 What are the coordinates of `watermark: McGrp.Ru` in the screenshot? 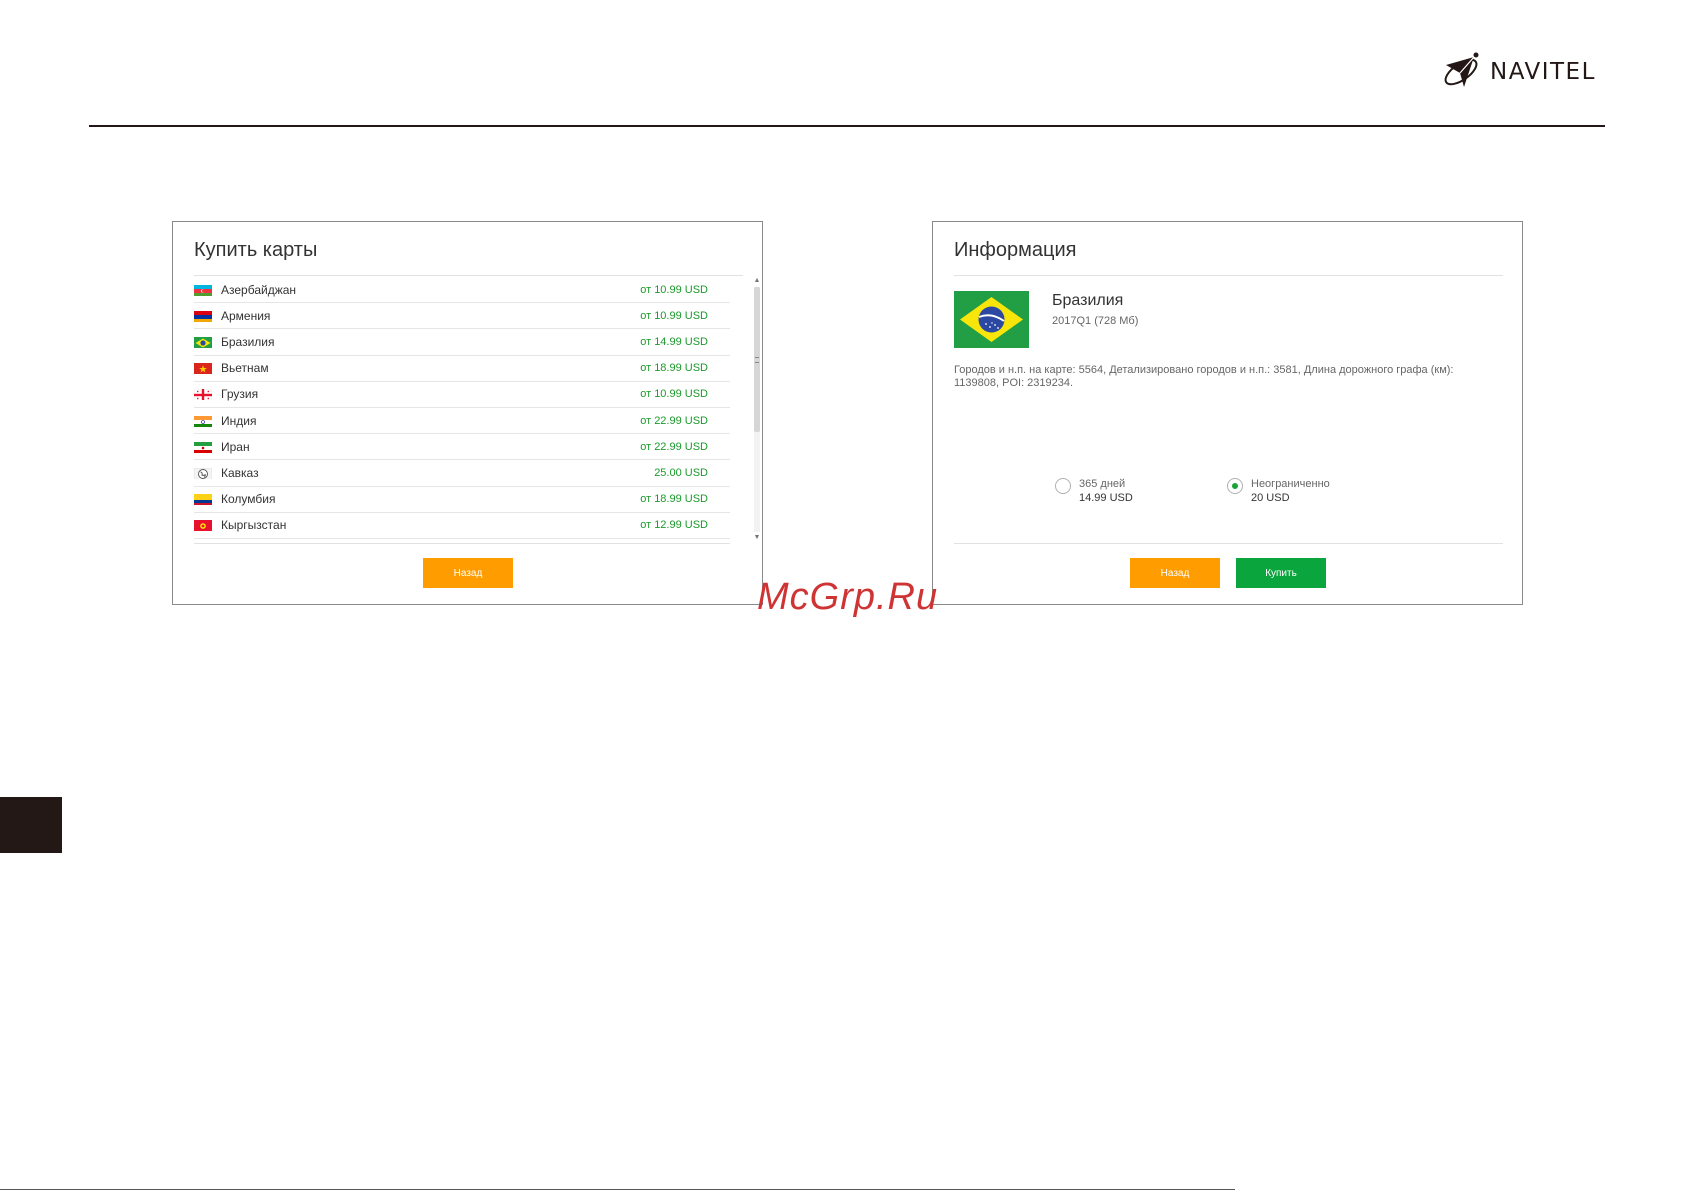 It's located at (848, 597).